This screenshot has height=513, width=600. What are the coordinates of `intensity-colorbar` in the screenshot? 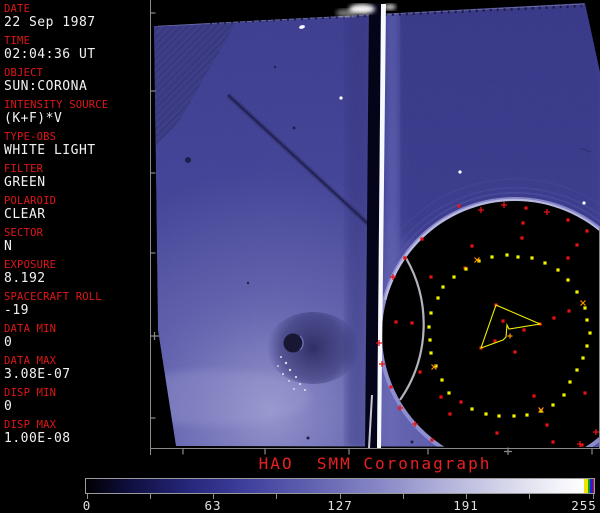 It's located at (340, 486).